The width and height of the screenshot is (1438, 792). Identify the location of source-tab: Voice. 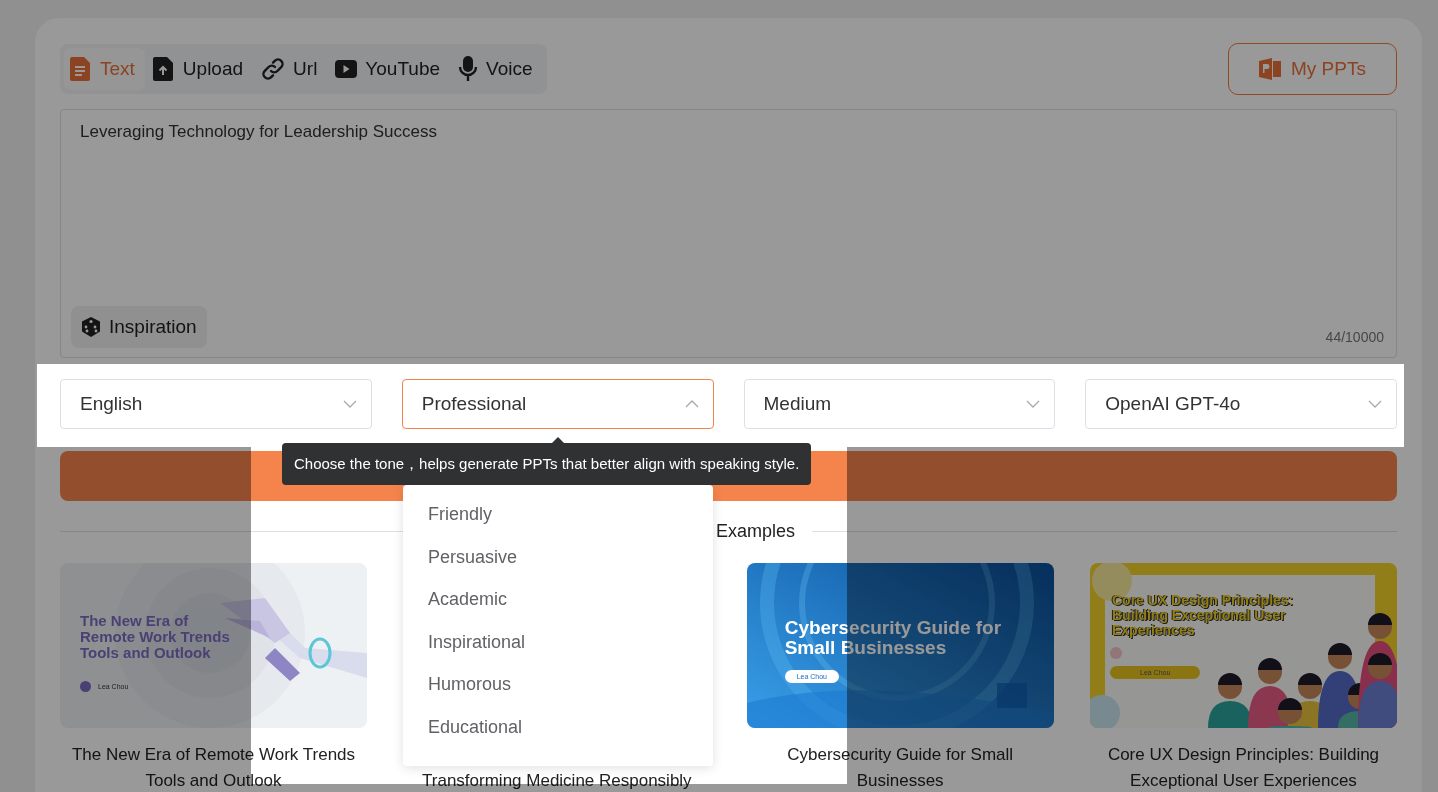
(497, 69).